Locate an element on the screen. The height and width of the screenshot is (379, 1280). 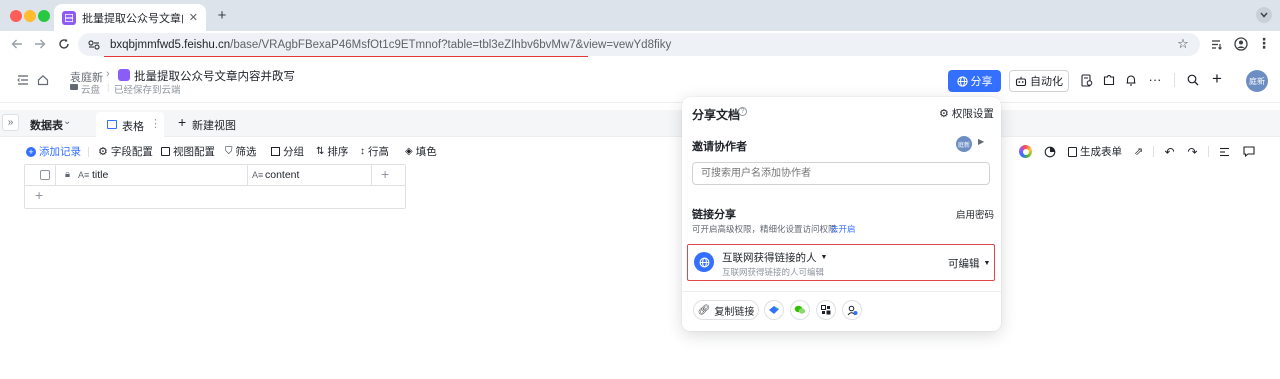
user-share-icon is located at coordinates (852, 310).